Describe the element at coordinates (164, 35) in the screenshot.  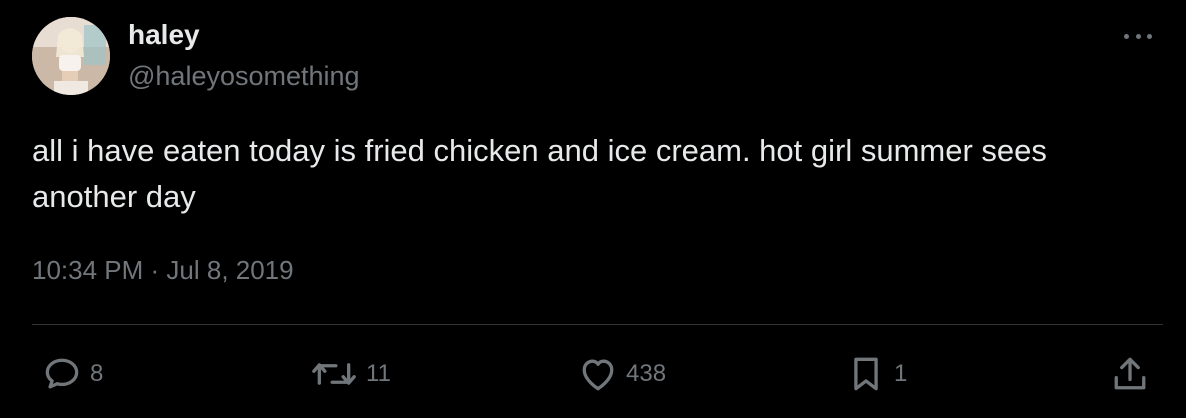
I see `display-name: haley` at that location.